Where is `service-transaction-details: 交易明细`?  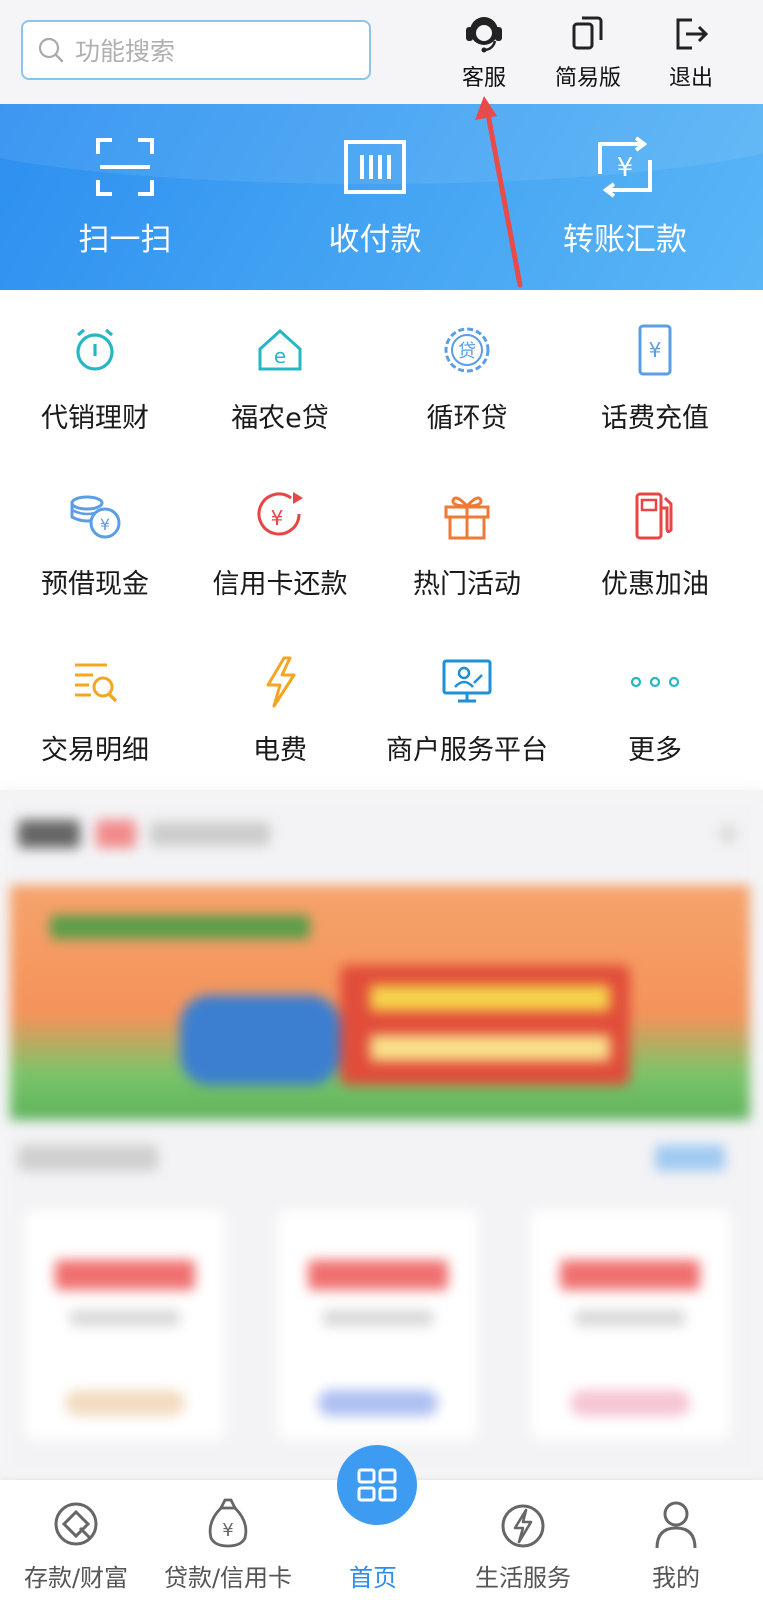 service-transaction-details: 交易明细 is located at coordinates (95, 702).